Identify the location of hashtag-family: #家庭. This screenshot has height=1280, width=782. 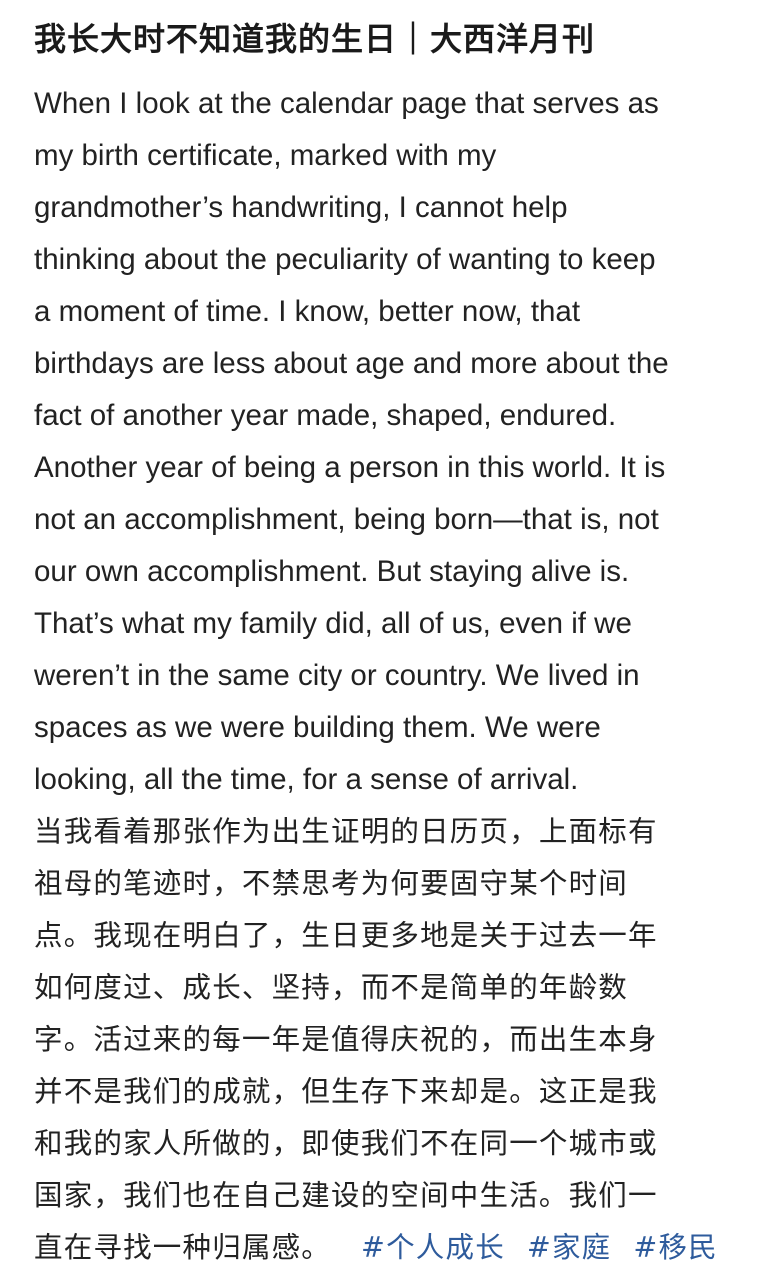
(569, 1247).